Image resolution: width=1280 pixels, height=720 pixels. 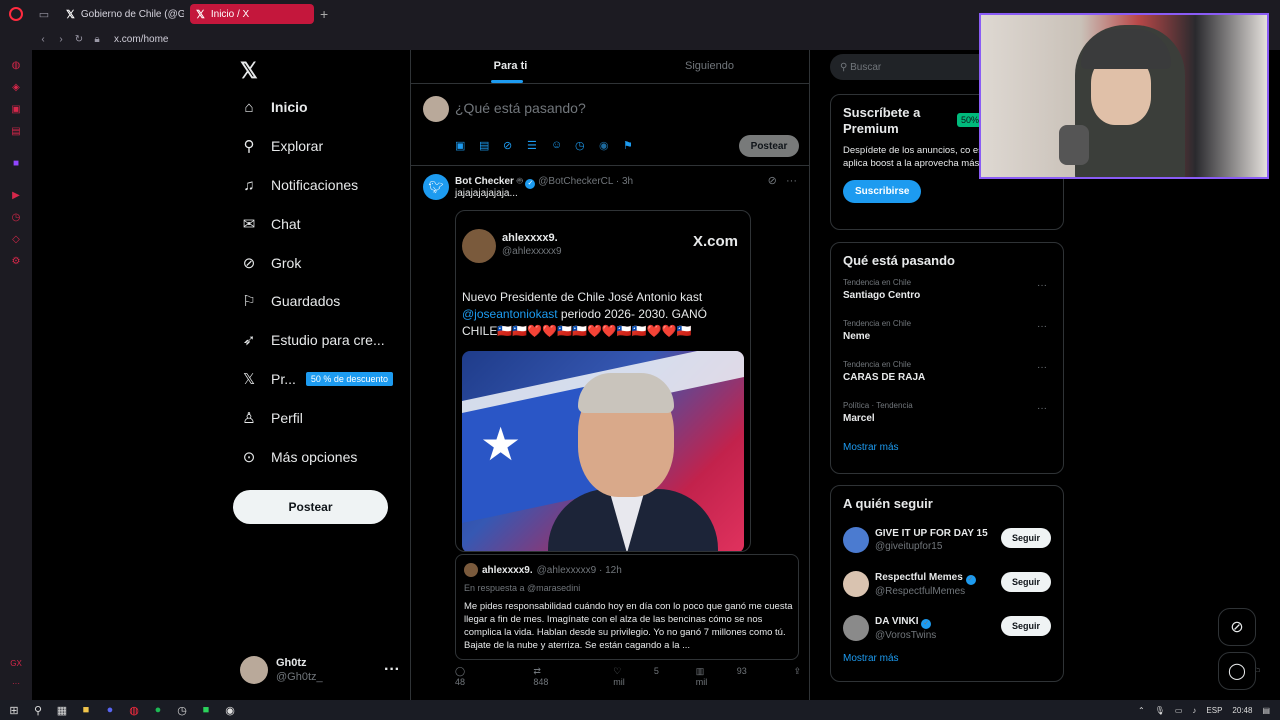 I want to click on opera-logo-icon, so click(x=16, y=14).